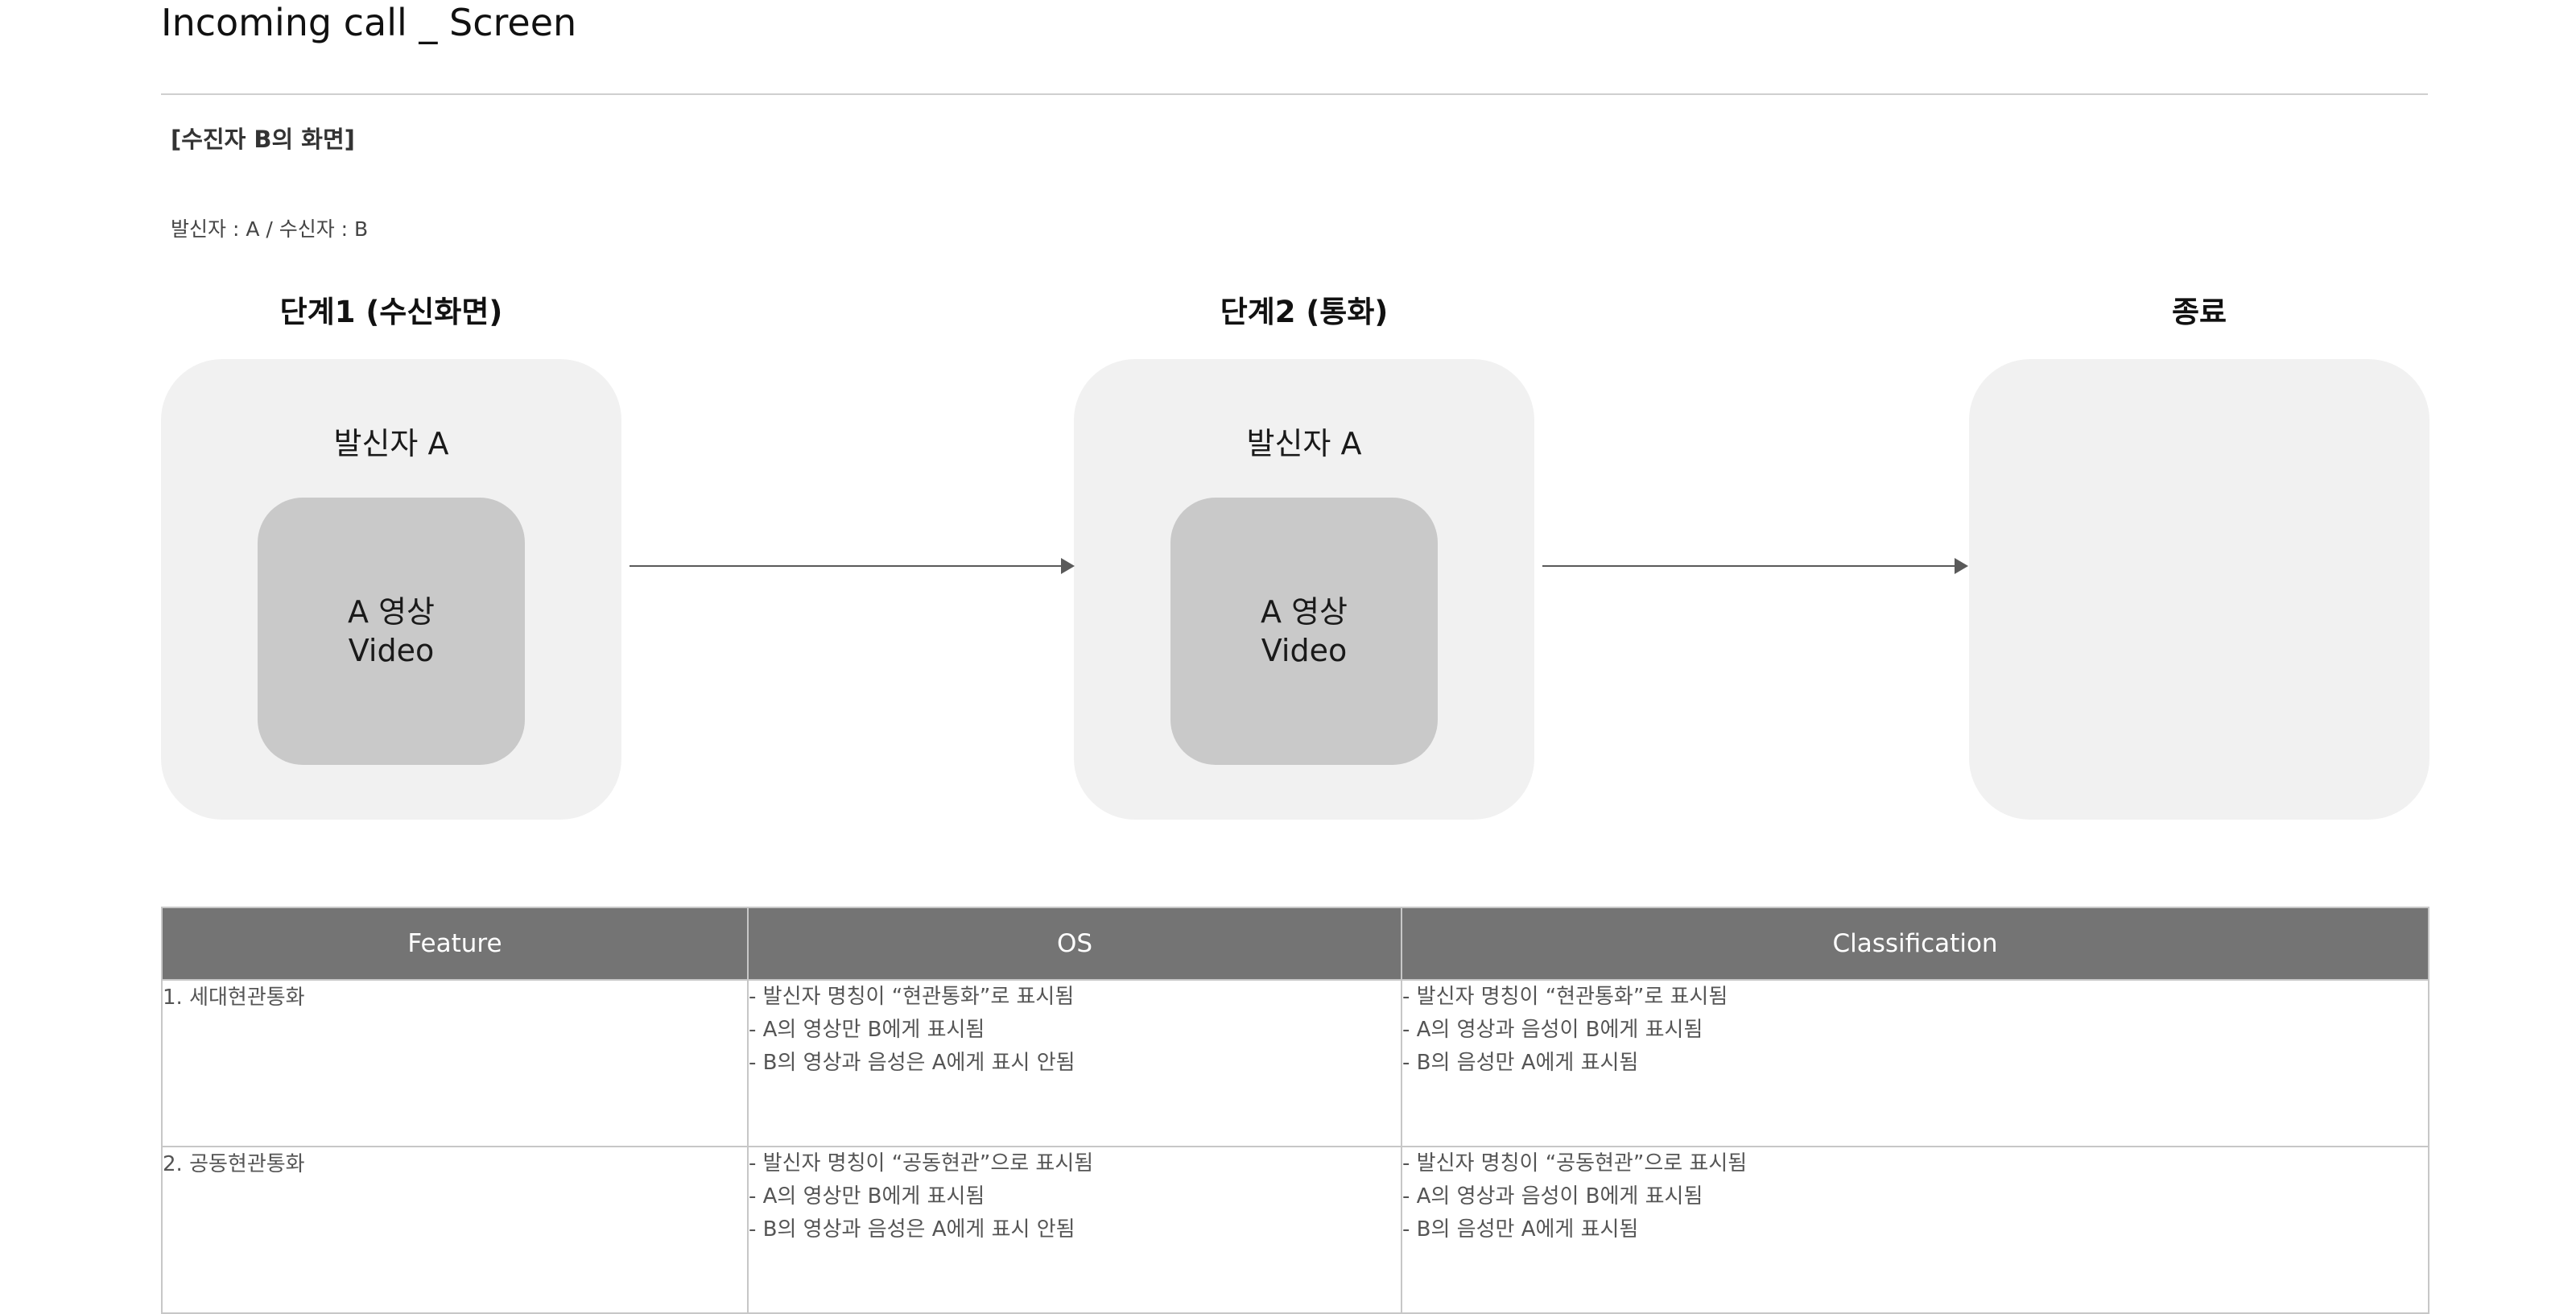 This screenshot has width=2576, height=1314. I want to click on os-line: - 발신자 명칭이 “현관통화”로 표시됨, so click(912, 997).